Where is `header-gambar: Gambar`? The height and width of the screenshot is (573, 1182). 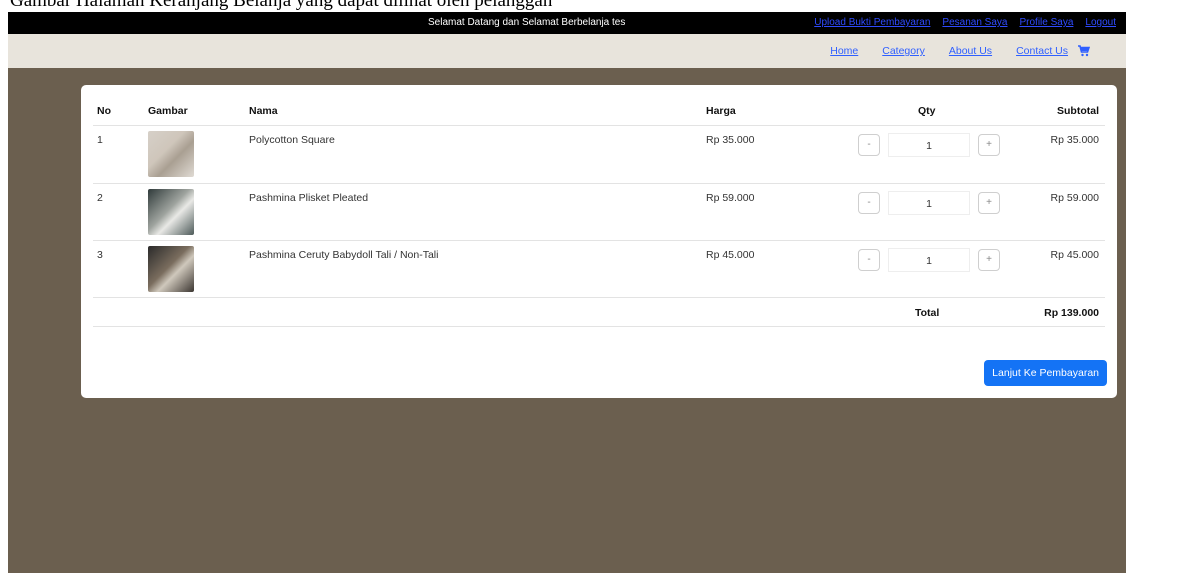
header-gambar: Gambar is located at coordinates (168, 111).